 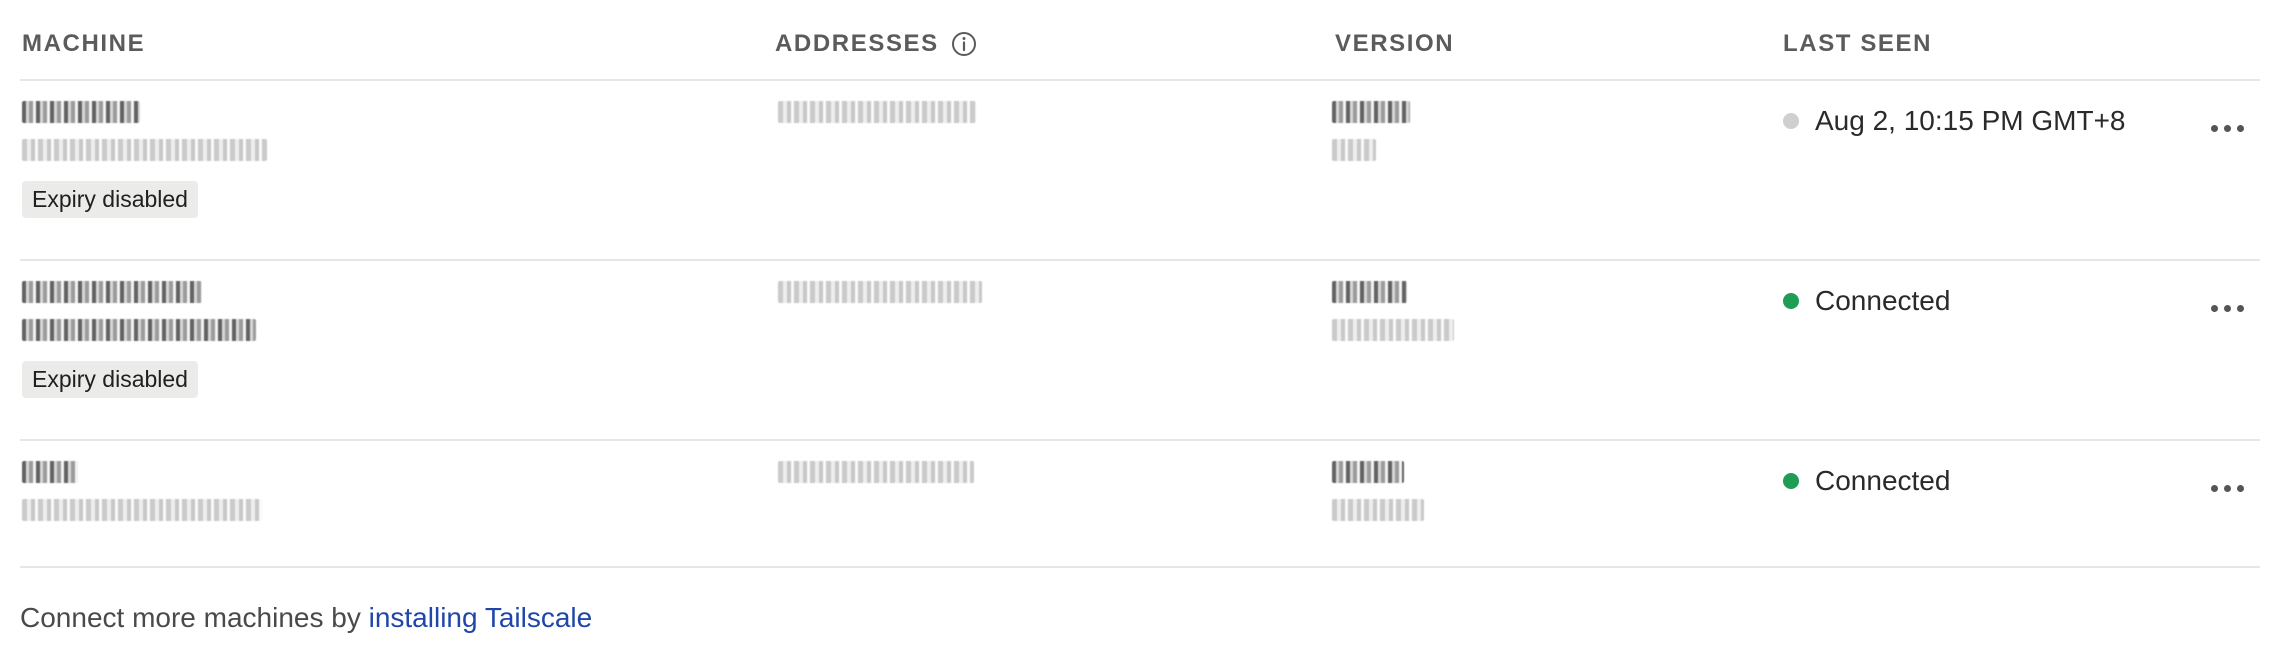 What do you see at coordinates (1791, 121) in the screenshot?
I see `status-dot-offline` at bounding box center [1791, 121].